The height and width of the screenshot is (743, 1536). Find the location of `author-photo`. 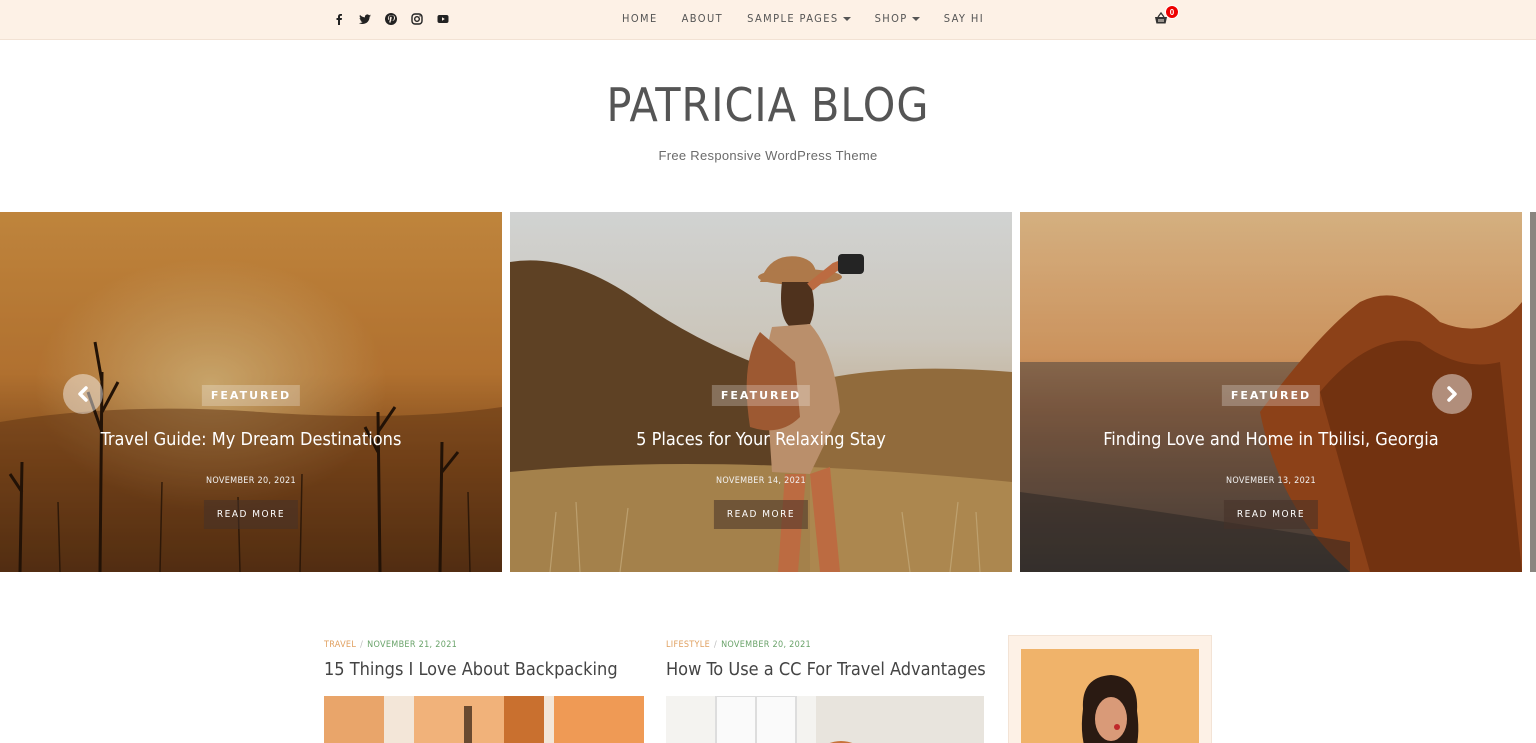

author-photo is located at coordinates (1110, 696).